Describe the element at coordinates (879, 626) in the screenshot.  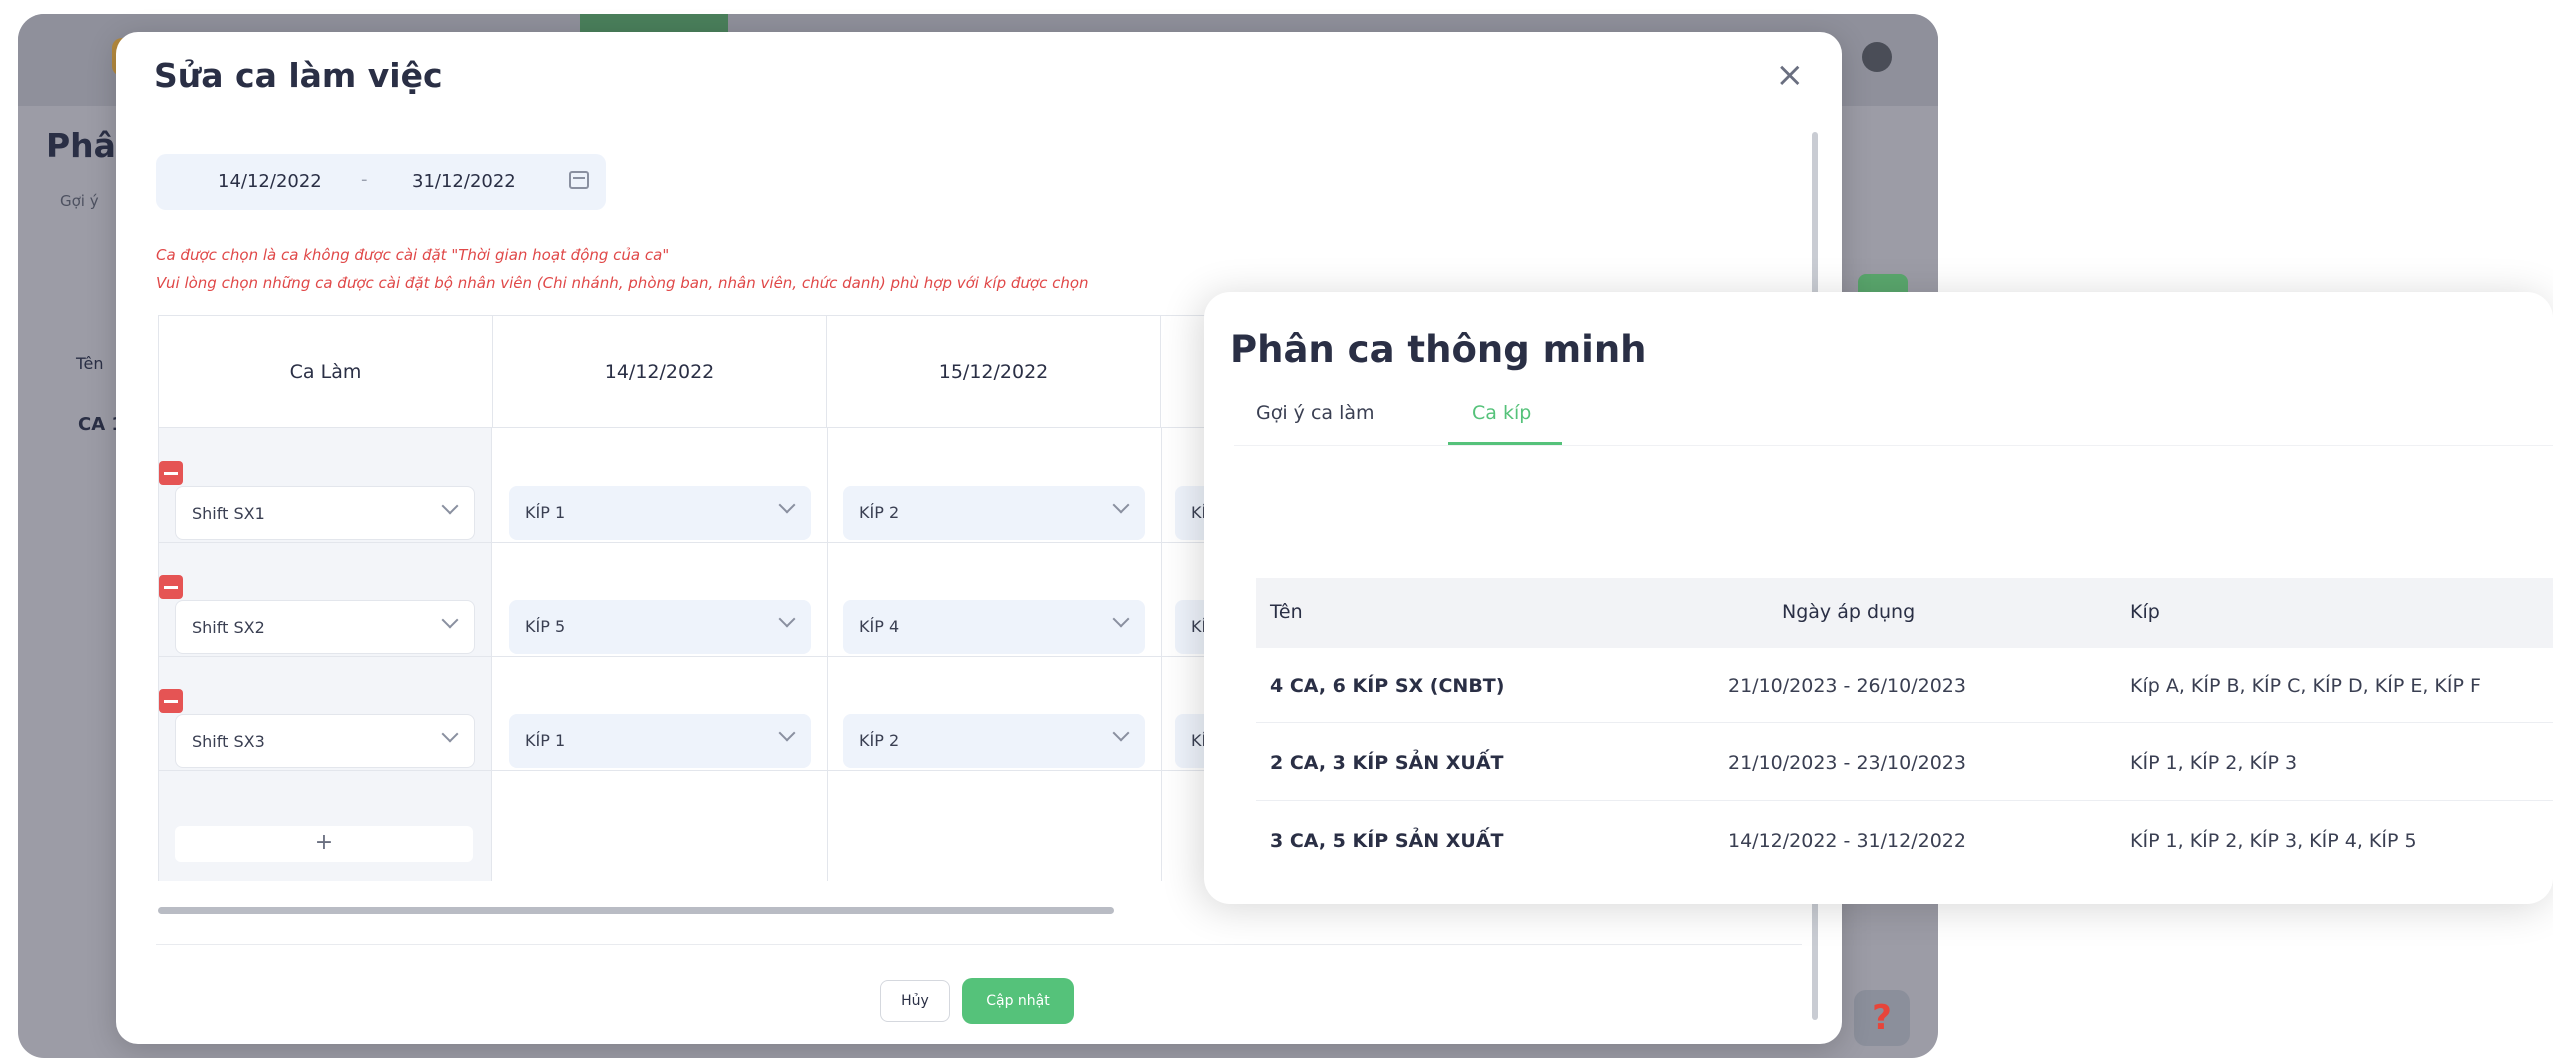
I see `kip-select-value: KÍP 4` at that location.